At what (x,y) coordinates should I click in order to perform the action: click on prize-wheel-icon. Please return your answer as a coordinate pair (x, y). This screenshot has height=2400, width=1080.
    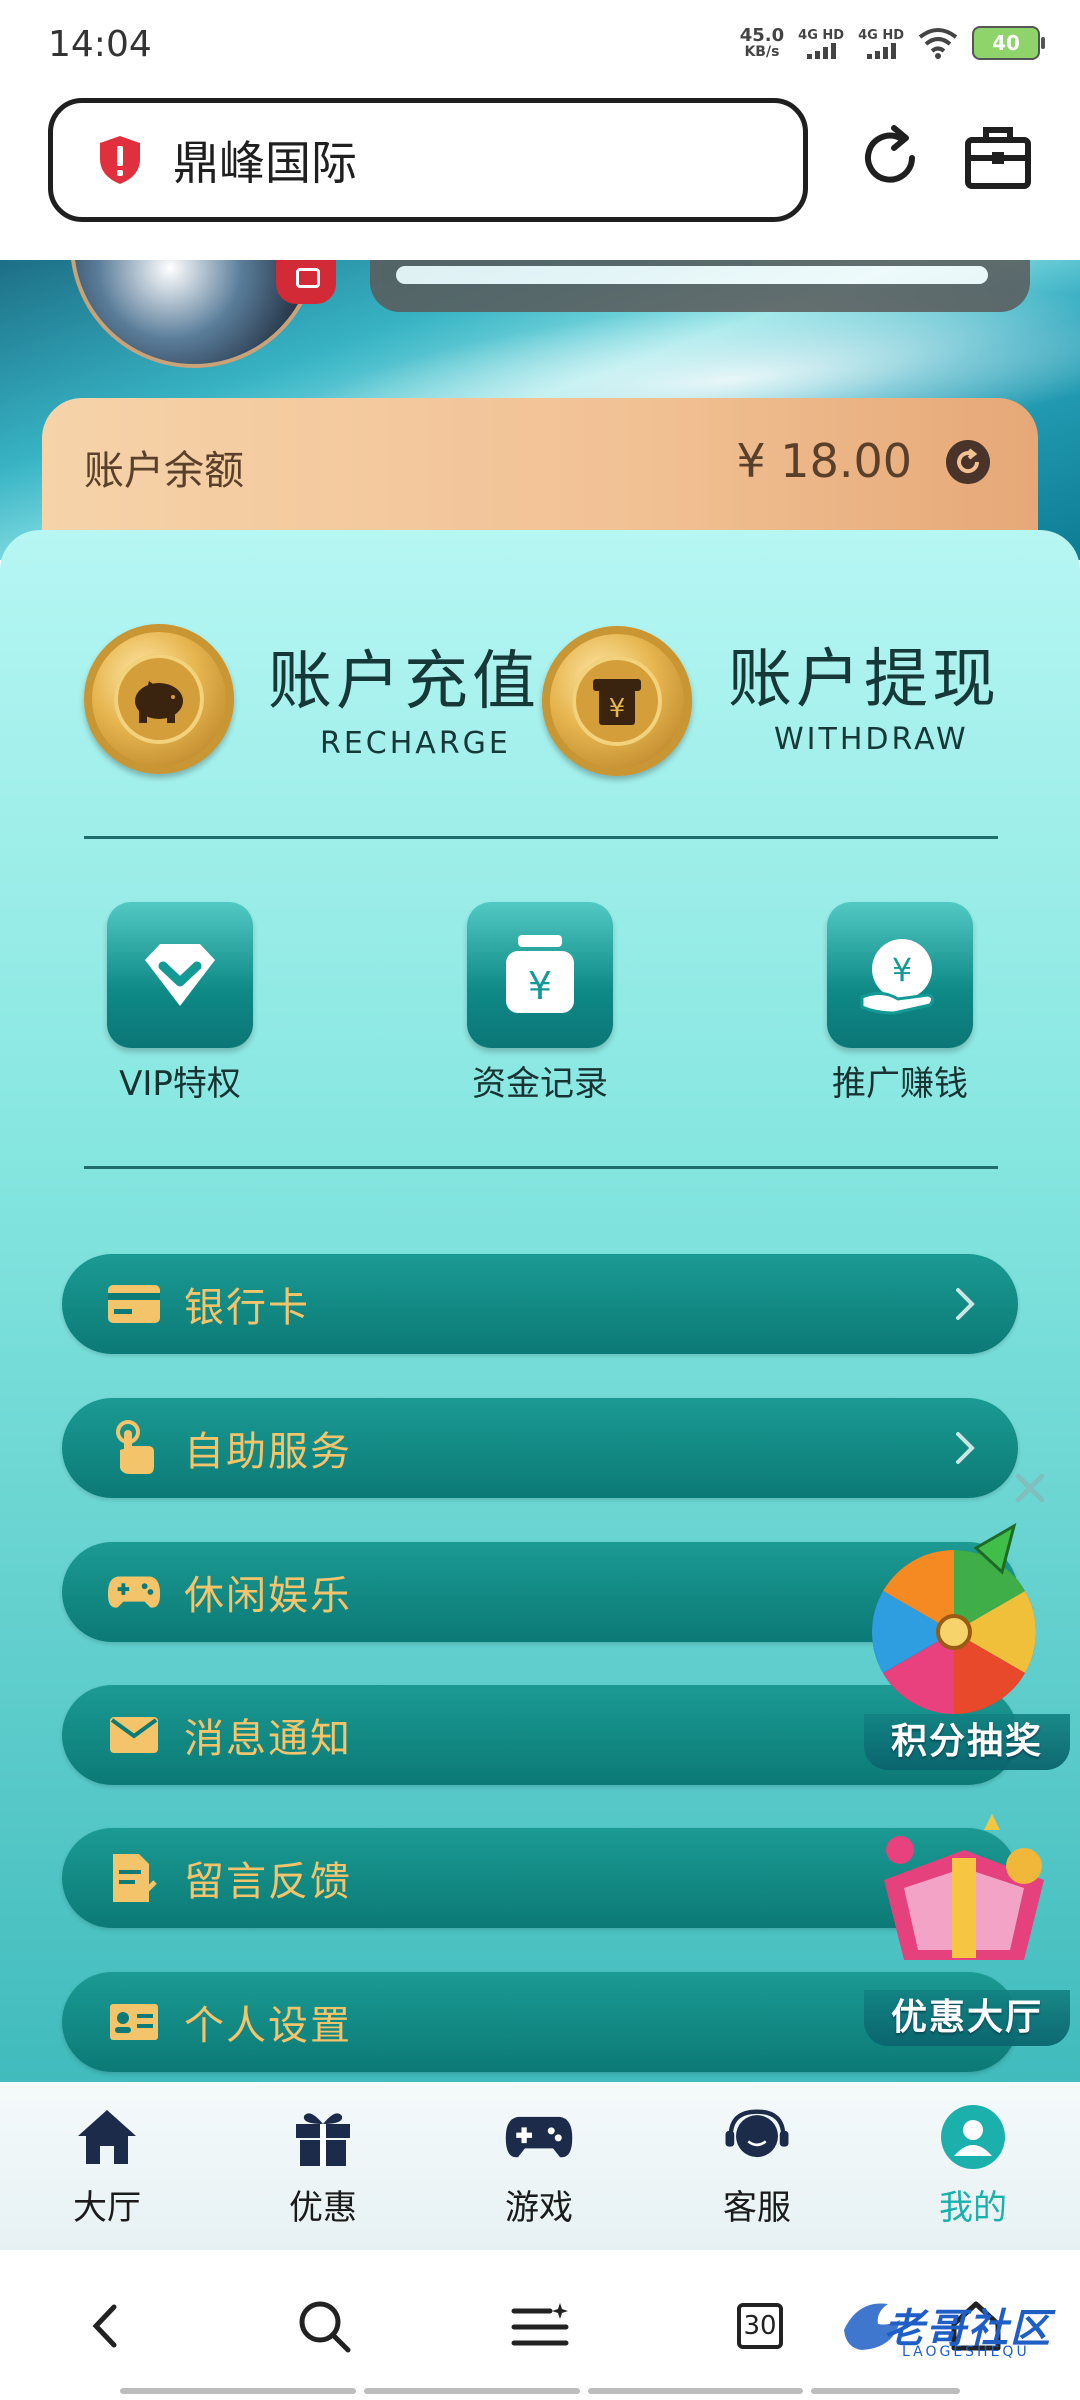
    Looking at the image, I should click on (954, 1618).